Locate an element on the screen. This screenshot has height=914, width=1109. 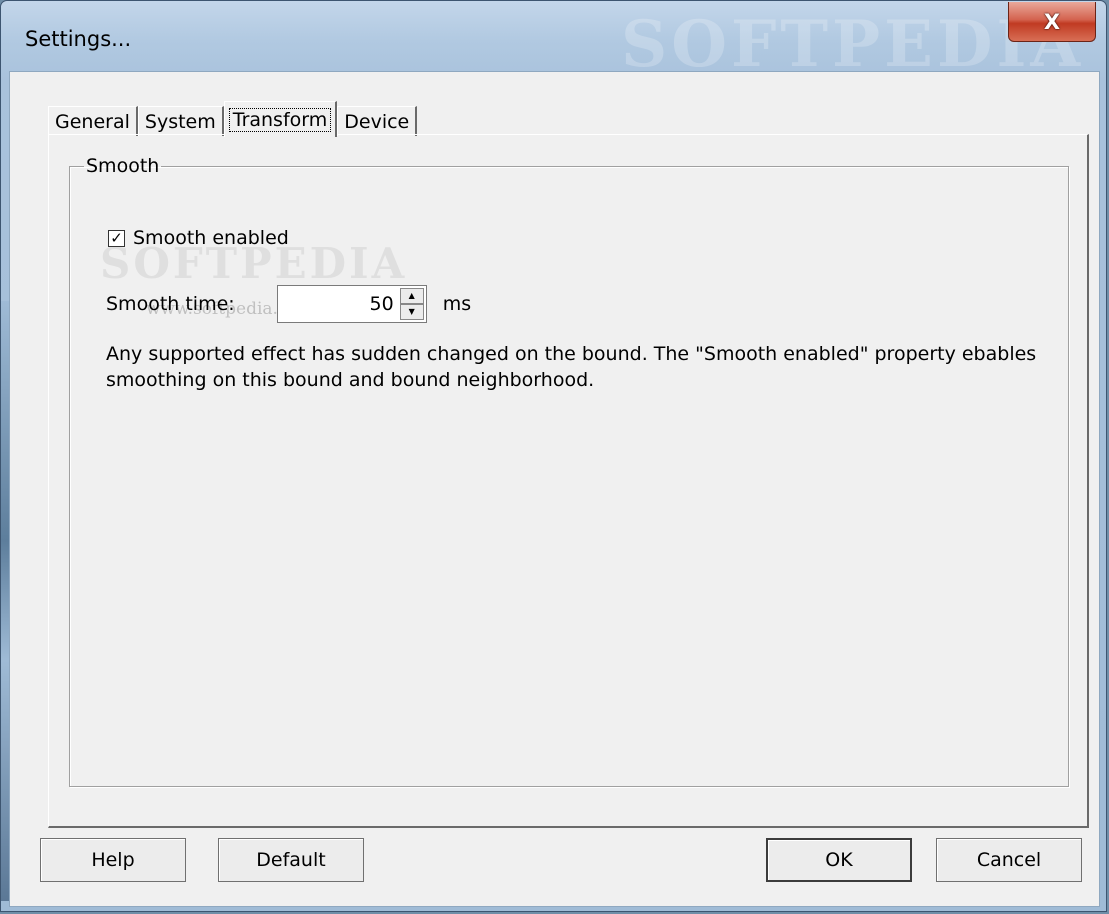
spinner-buttons: ▲ ▼ is located at coordinates (411, 304).